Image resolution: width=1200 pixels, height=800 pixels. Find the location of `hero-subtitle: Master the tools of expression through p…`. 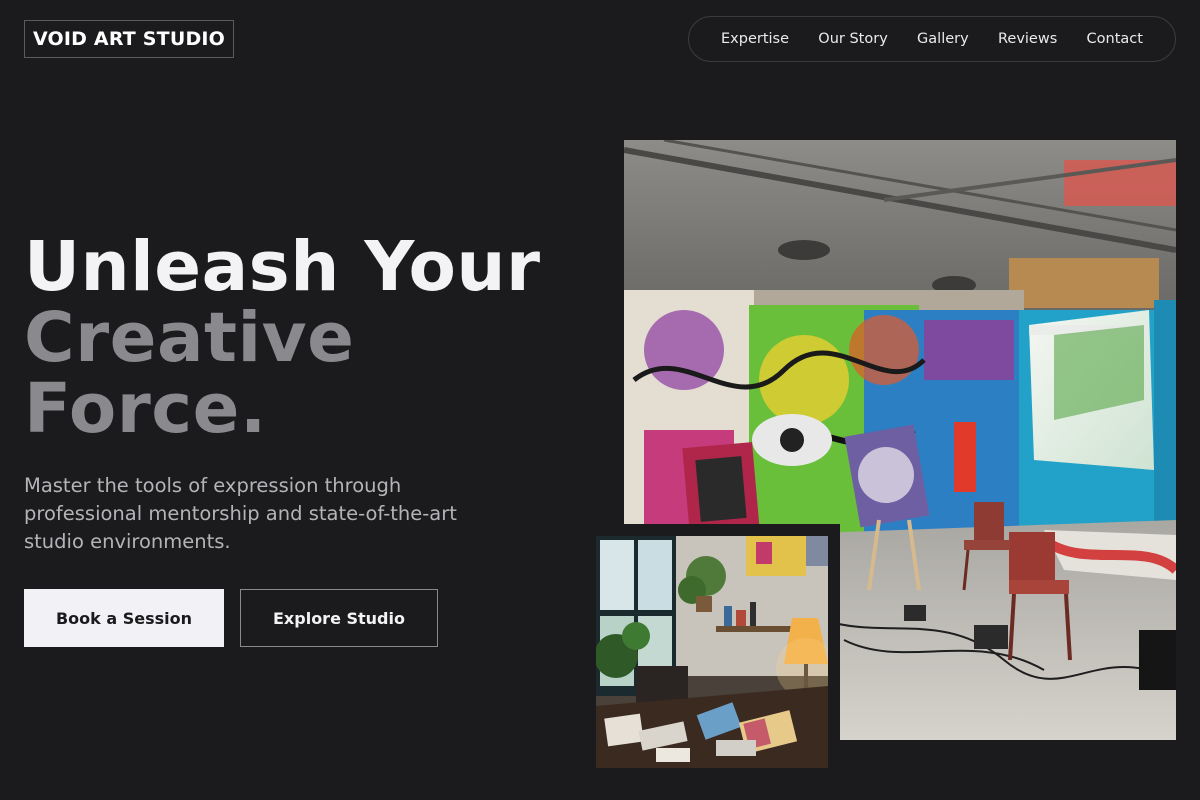

hero-subtitle: Master the tools of expression through p… is located at coordinates (240, 513).